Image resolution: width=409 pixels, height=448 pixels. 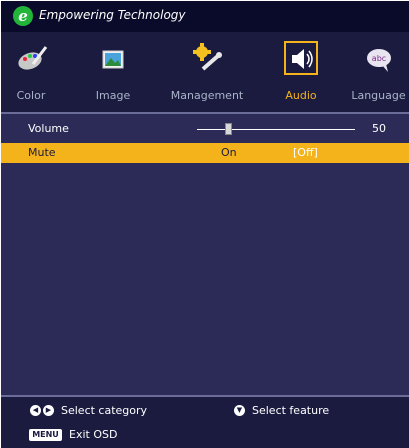 What do you see at coordinates (48, 410) in the screenshot?
I see `right-arrow-icon: ▶` at bounding box center [48, 410].